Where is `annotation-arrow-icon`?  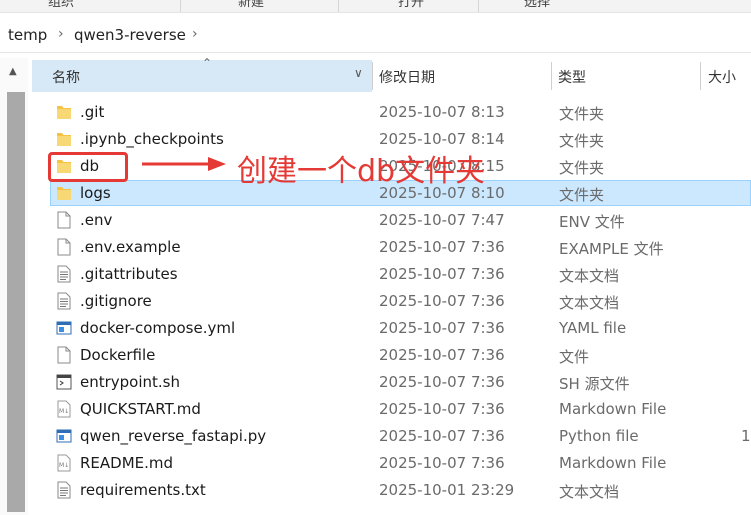 annotation-arrow-icon is located at coordinates (184, 164).